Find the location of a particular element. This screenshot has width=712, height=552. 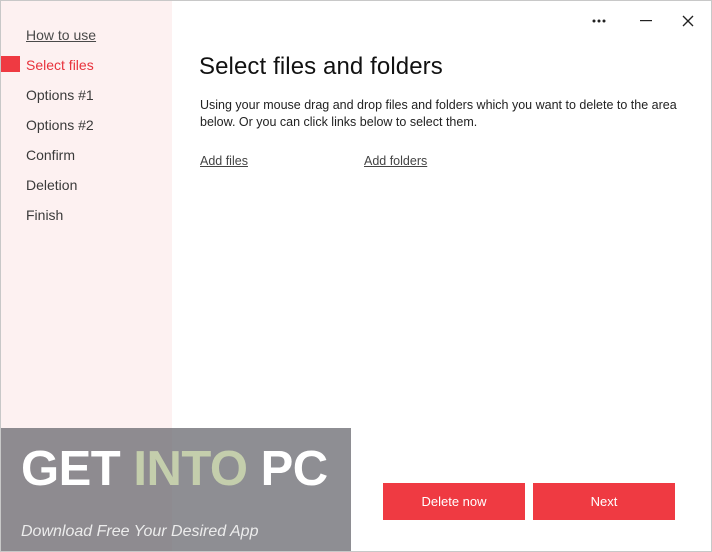

watermark-logo: GET INTO PC is located at coordinates (174, 469).